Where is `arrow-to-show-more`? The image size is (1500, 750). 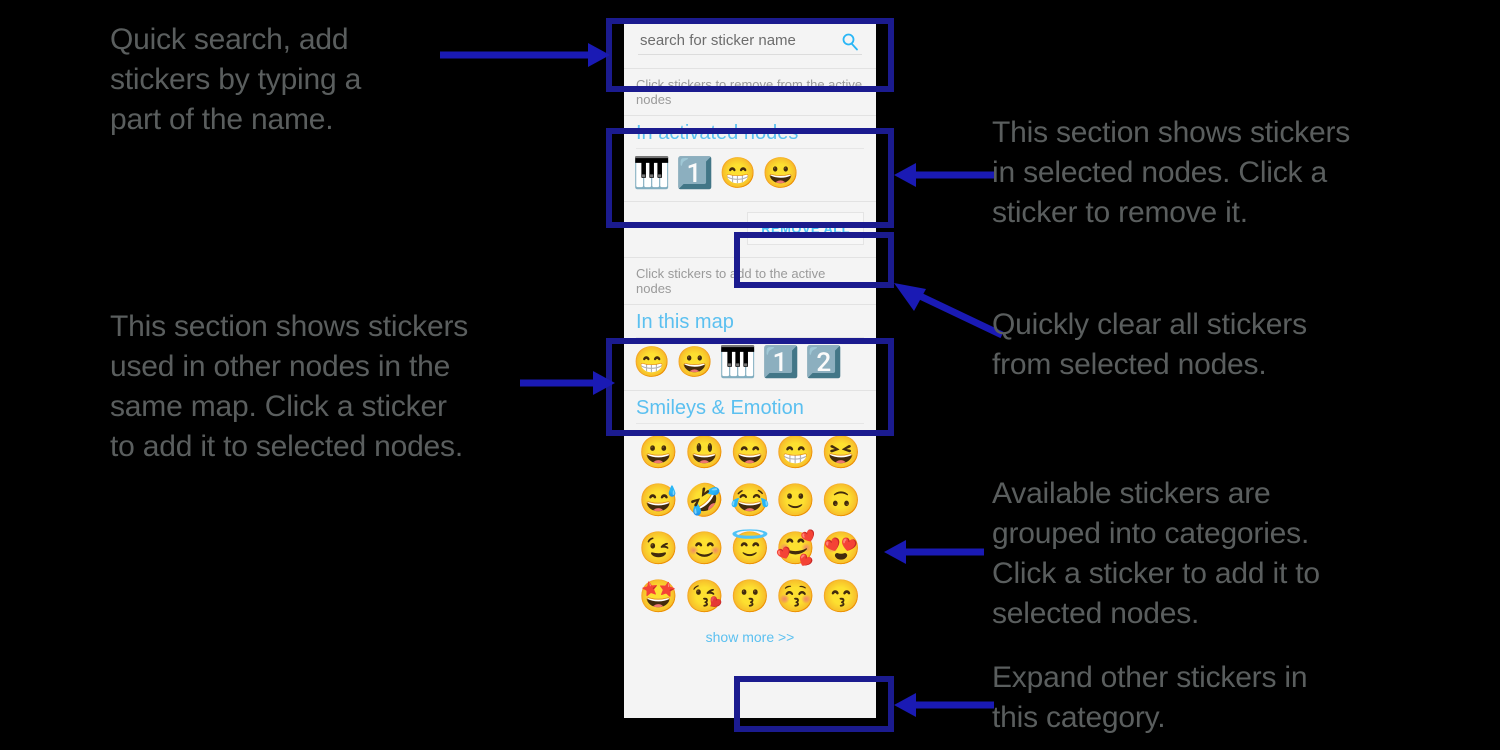
arrow-to-show-more is located at coordinates (944, 705).